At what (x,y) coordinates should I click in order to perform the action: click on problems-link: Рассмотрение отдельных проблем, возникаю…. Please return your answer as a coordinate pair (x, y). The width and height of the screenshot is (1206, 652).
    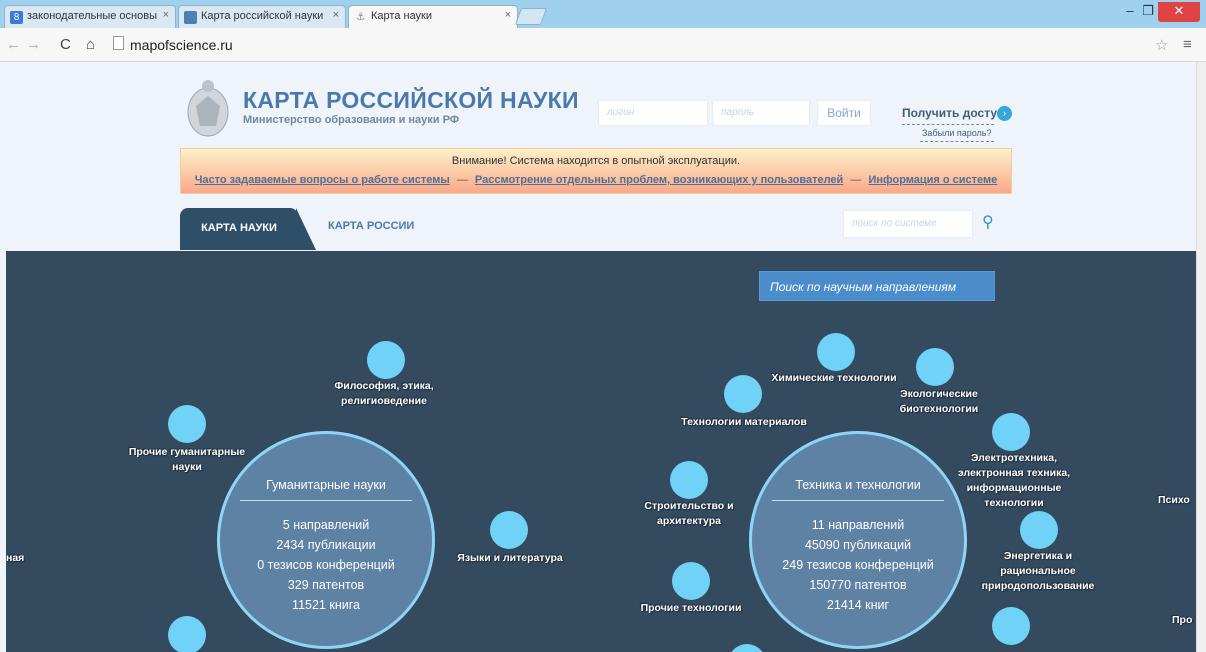
    Looking at the image, I should click on (659, 180).